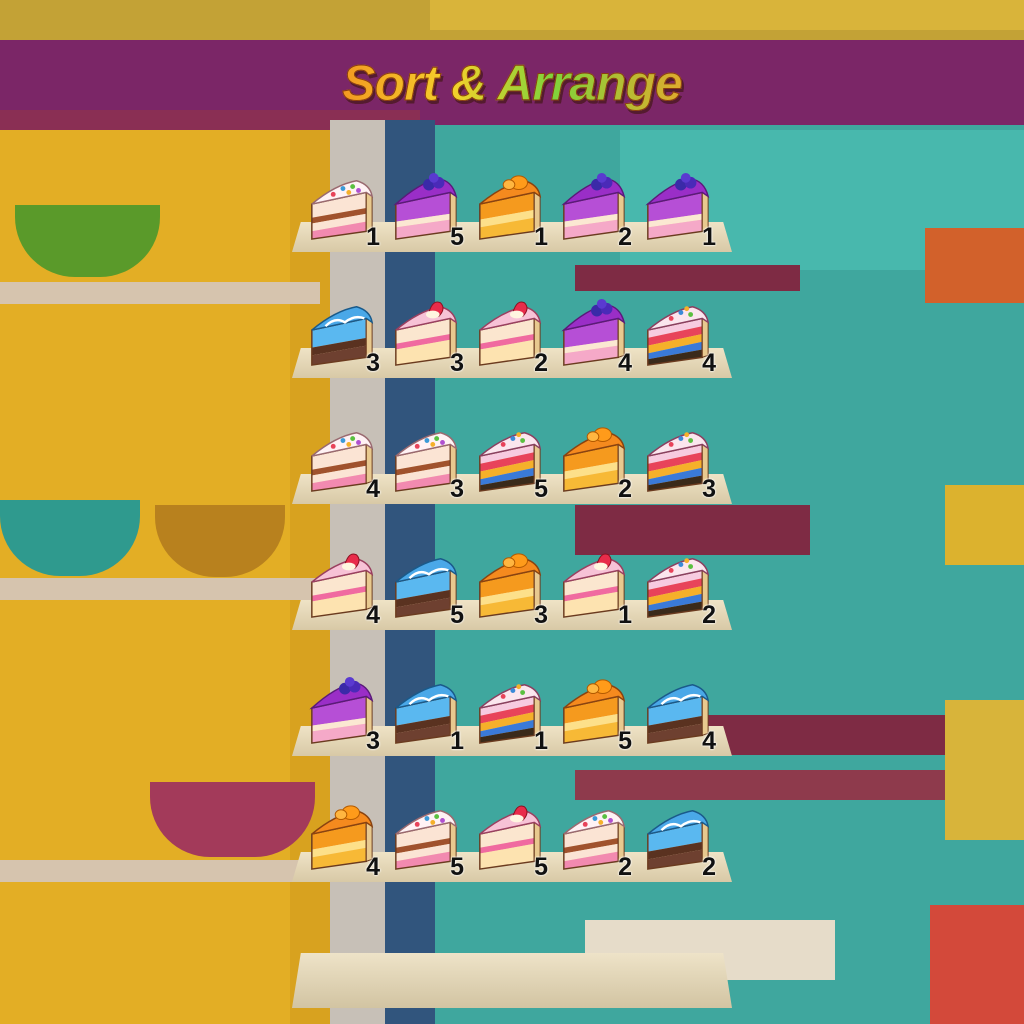  I want to click on empty-shelf, so click(512, 980).